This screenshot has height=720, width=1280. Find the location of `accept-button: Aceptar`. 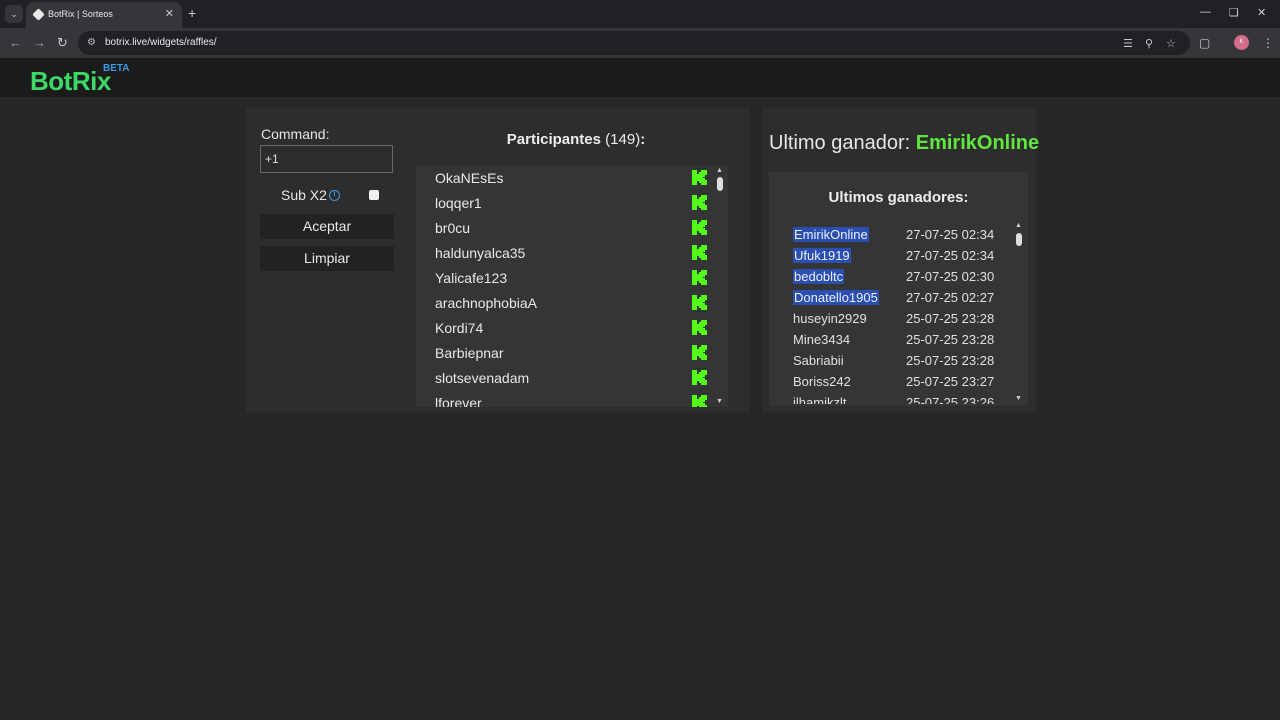

accept-button: Aceptar is located at coordinates (327, 226).